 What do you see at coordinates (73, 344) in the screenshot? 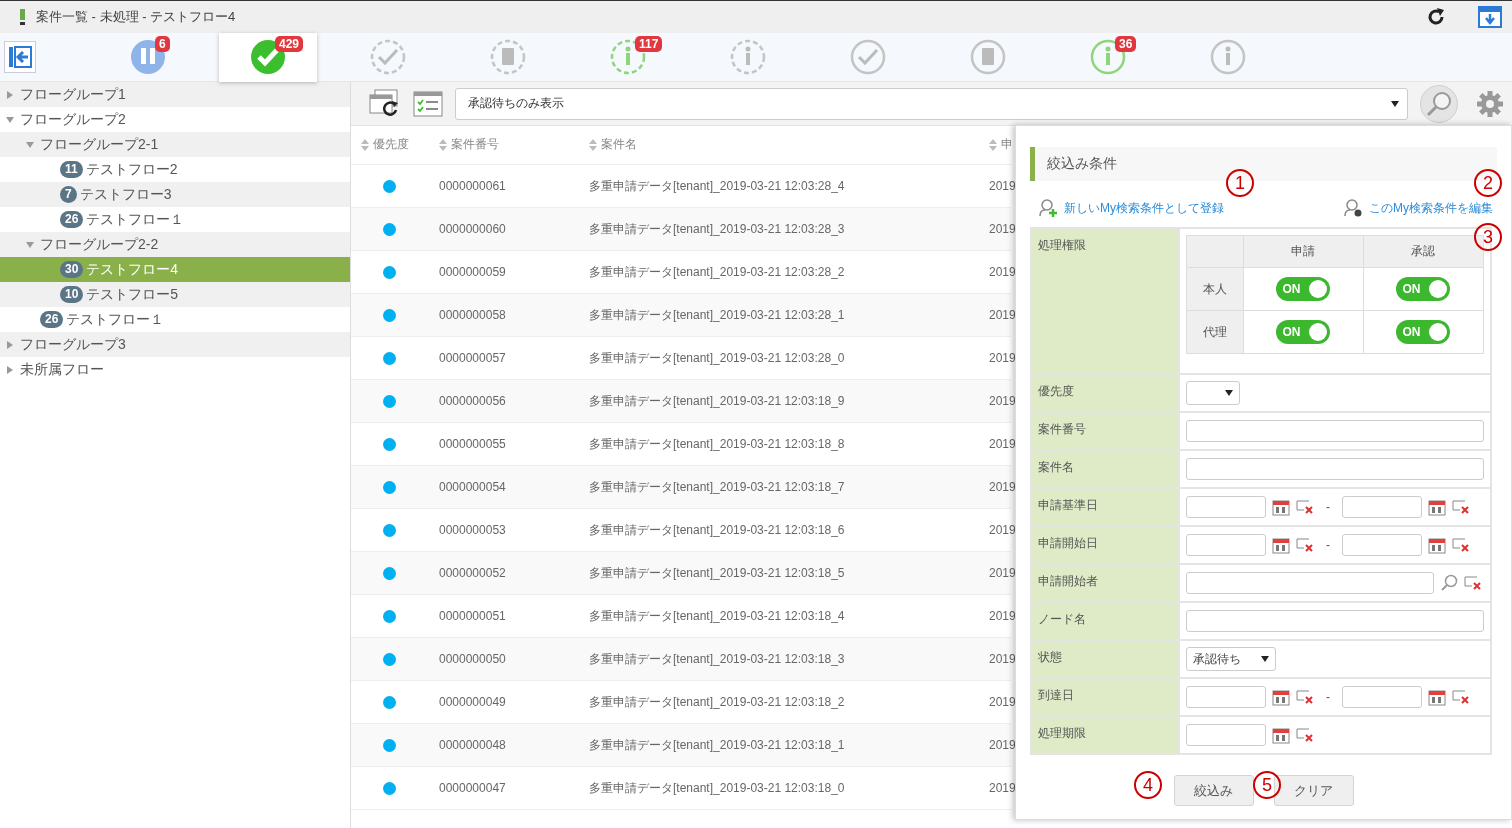
I see `tree-label: フローグループ3` at bounding box center [73, 344].